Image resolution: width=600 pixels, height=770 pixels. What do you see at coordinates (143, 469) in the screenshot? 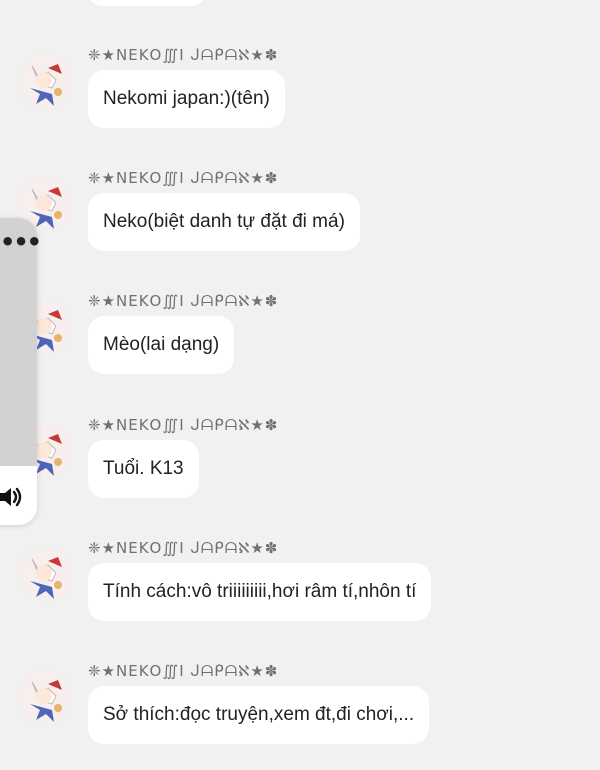
I see `message-bubble: Tuổi. K13` at bounding box center [143, 469].